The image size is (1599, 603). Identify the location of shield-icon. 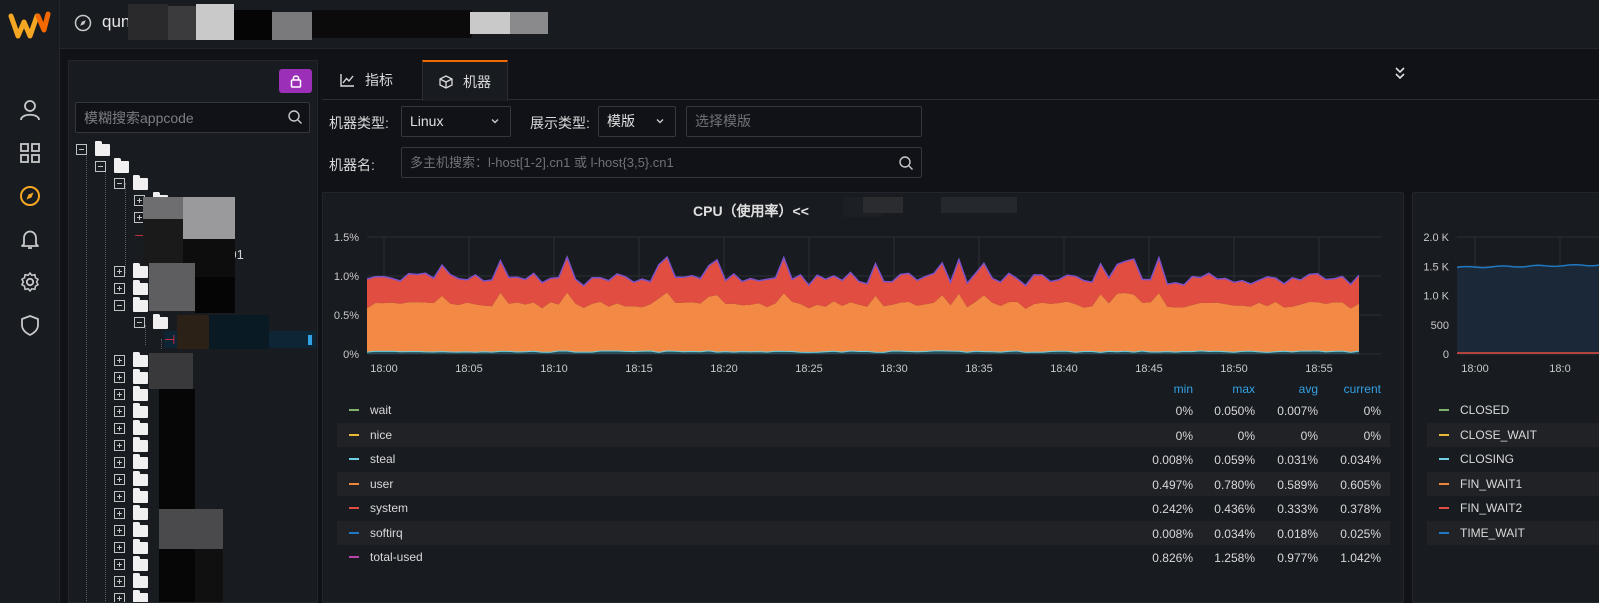
(30, 325).